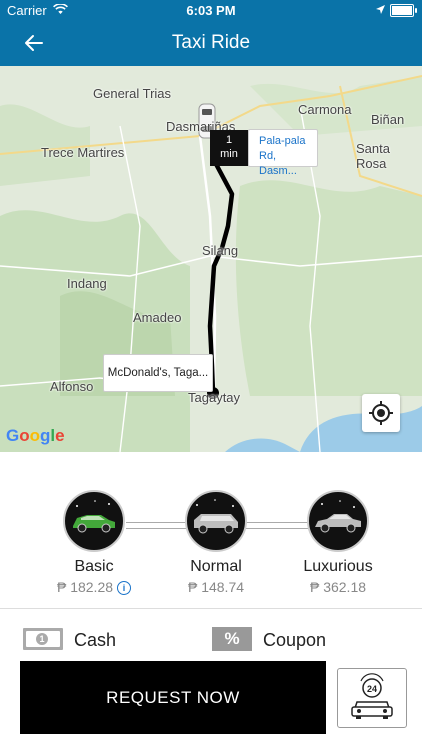 The width and height of the screenshot is (422, 750). I want to click on map-place-label: Silang, so click(220, 250).